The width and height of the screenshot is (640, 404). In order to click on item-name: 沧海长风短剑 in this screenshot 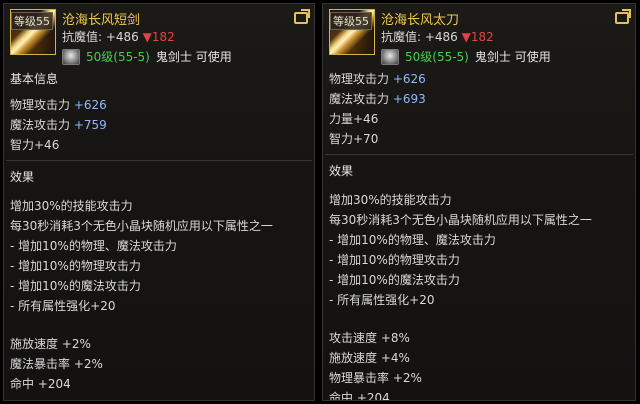, I will do `click(101, 20)`.